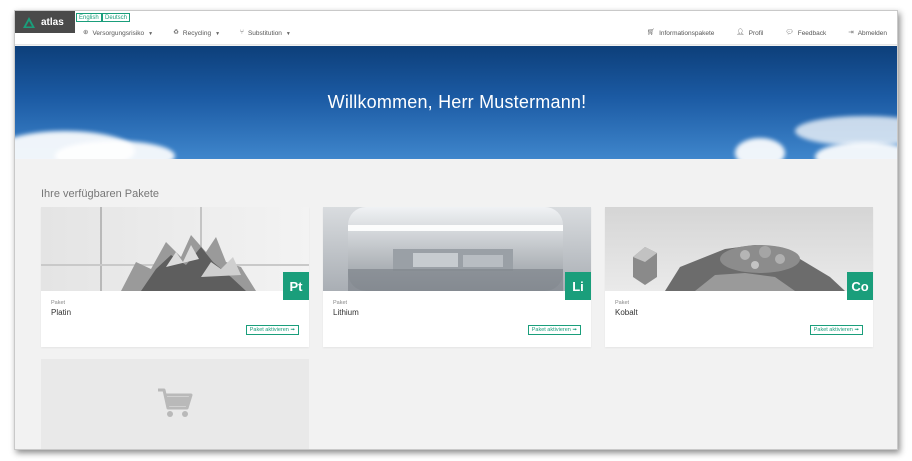 The image size is (912, 461). I want to click on package-card-kobalt: Co Paket Kobalt Paket aktivieren ➟, so click(739, 277).